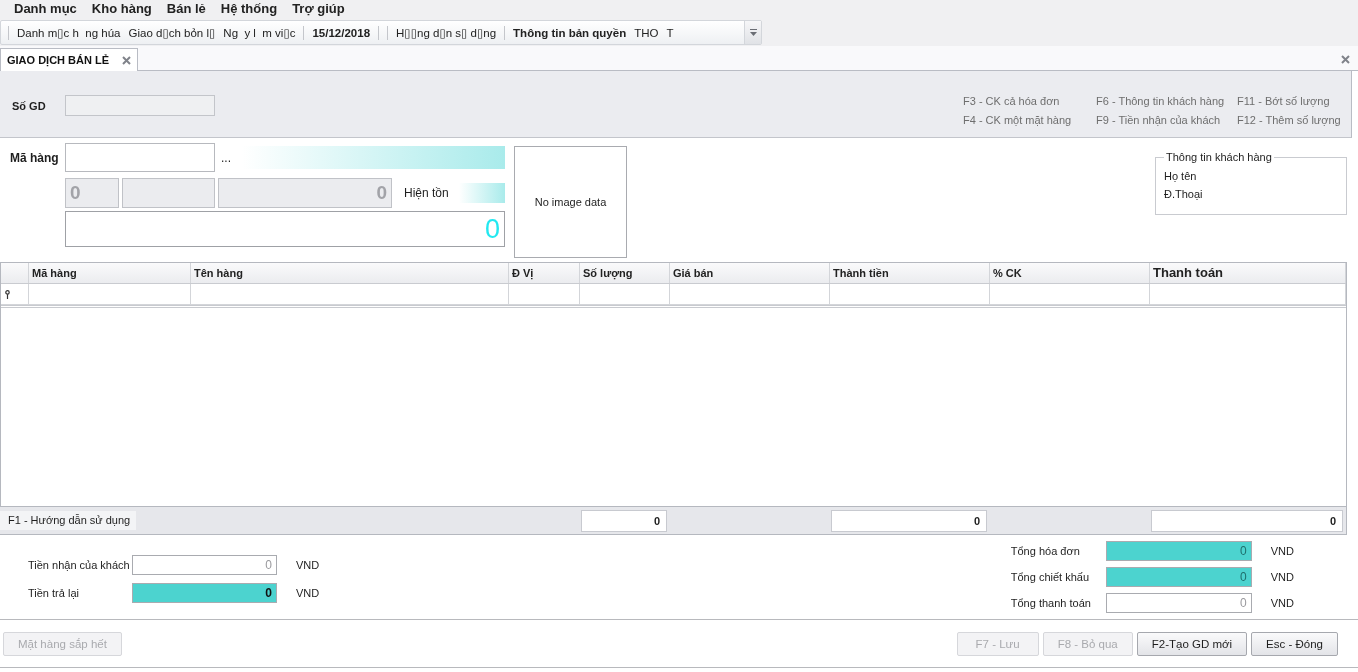  What do you see at coordinates (341, 32) in the screenshot?
I see `toolbar-button: 15/12/2018` at bounding box center [341, 32].